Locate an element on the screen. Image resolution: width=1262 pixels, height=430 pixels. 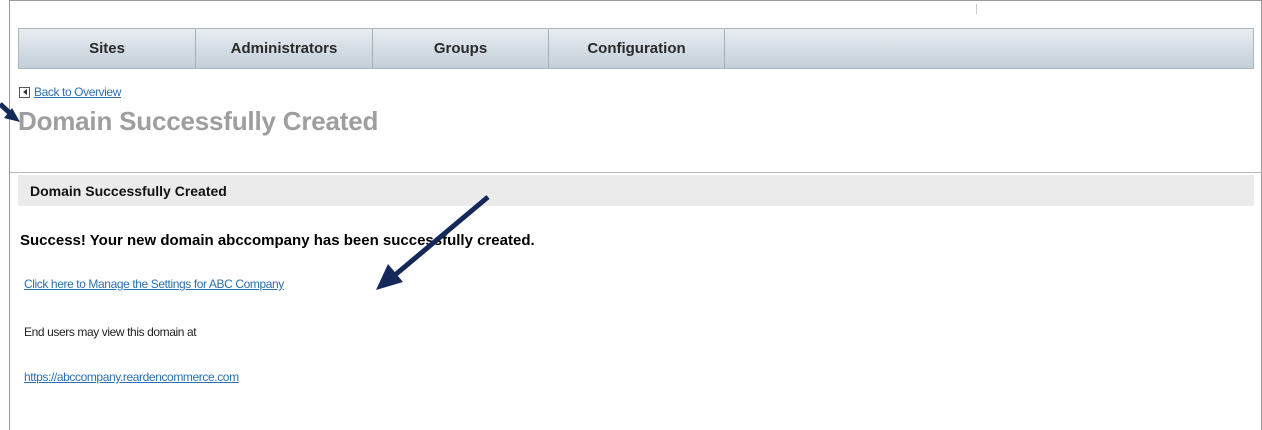
domain-url-link: https://abccompany.reardencommerce.com is located at coordinates (131, 377).